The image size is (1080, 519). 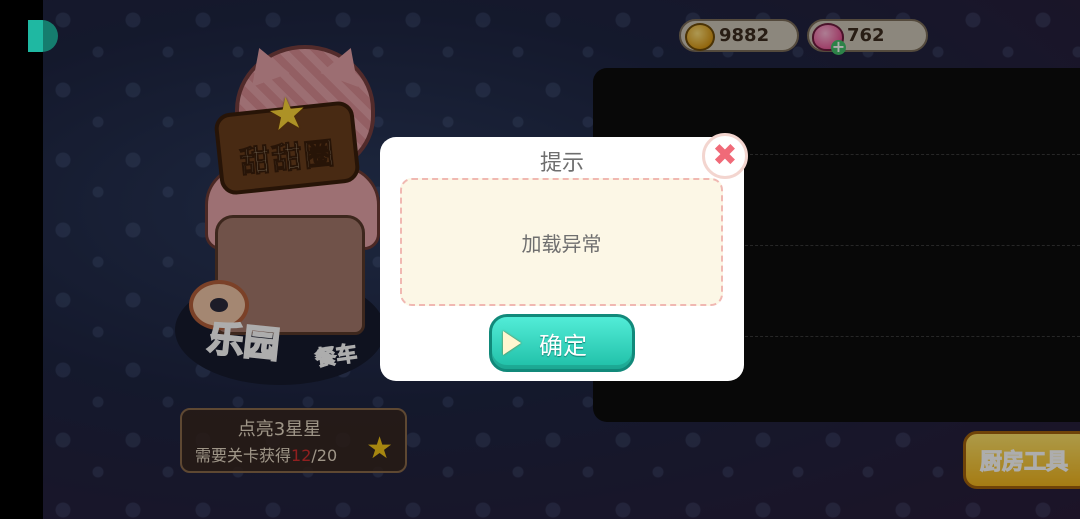 What do you see at coordinates (561, 163) in the screenshot?
I see `dialog-title: 提示` at bounding box center [561, 163].